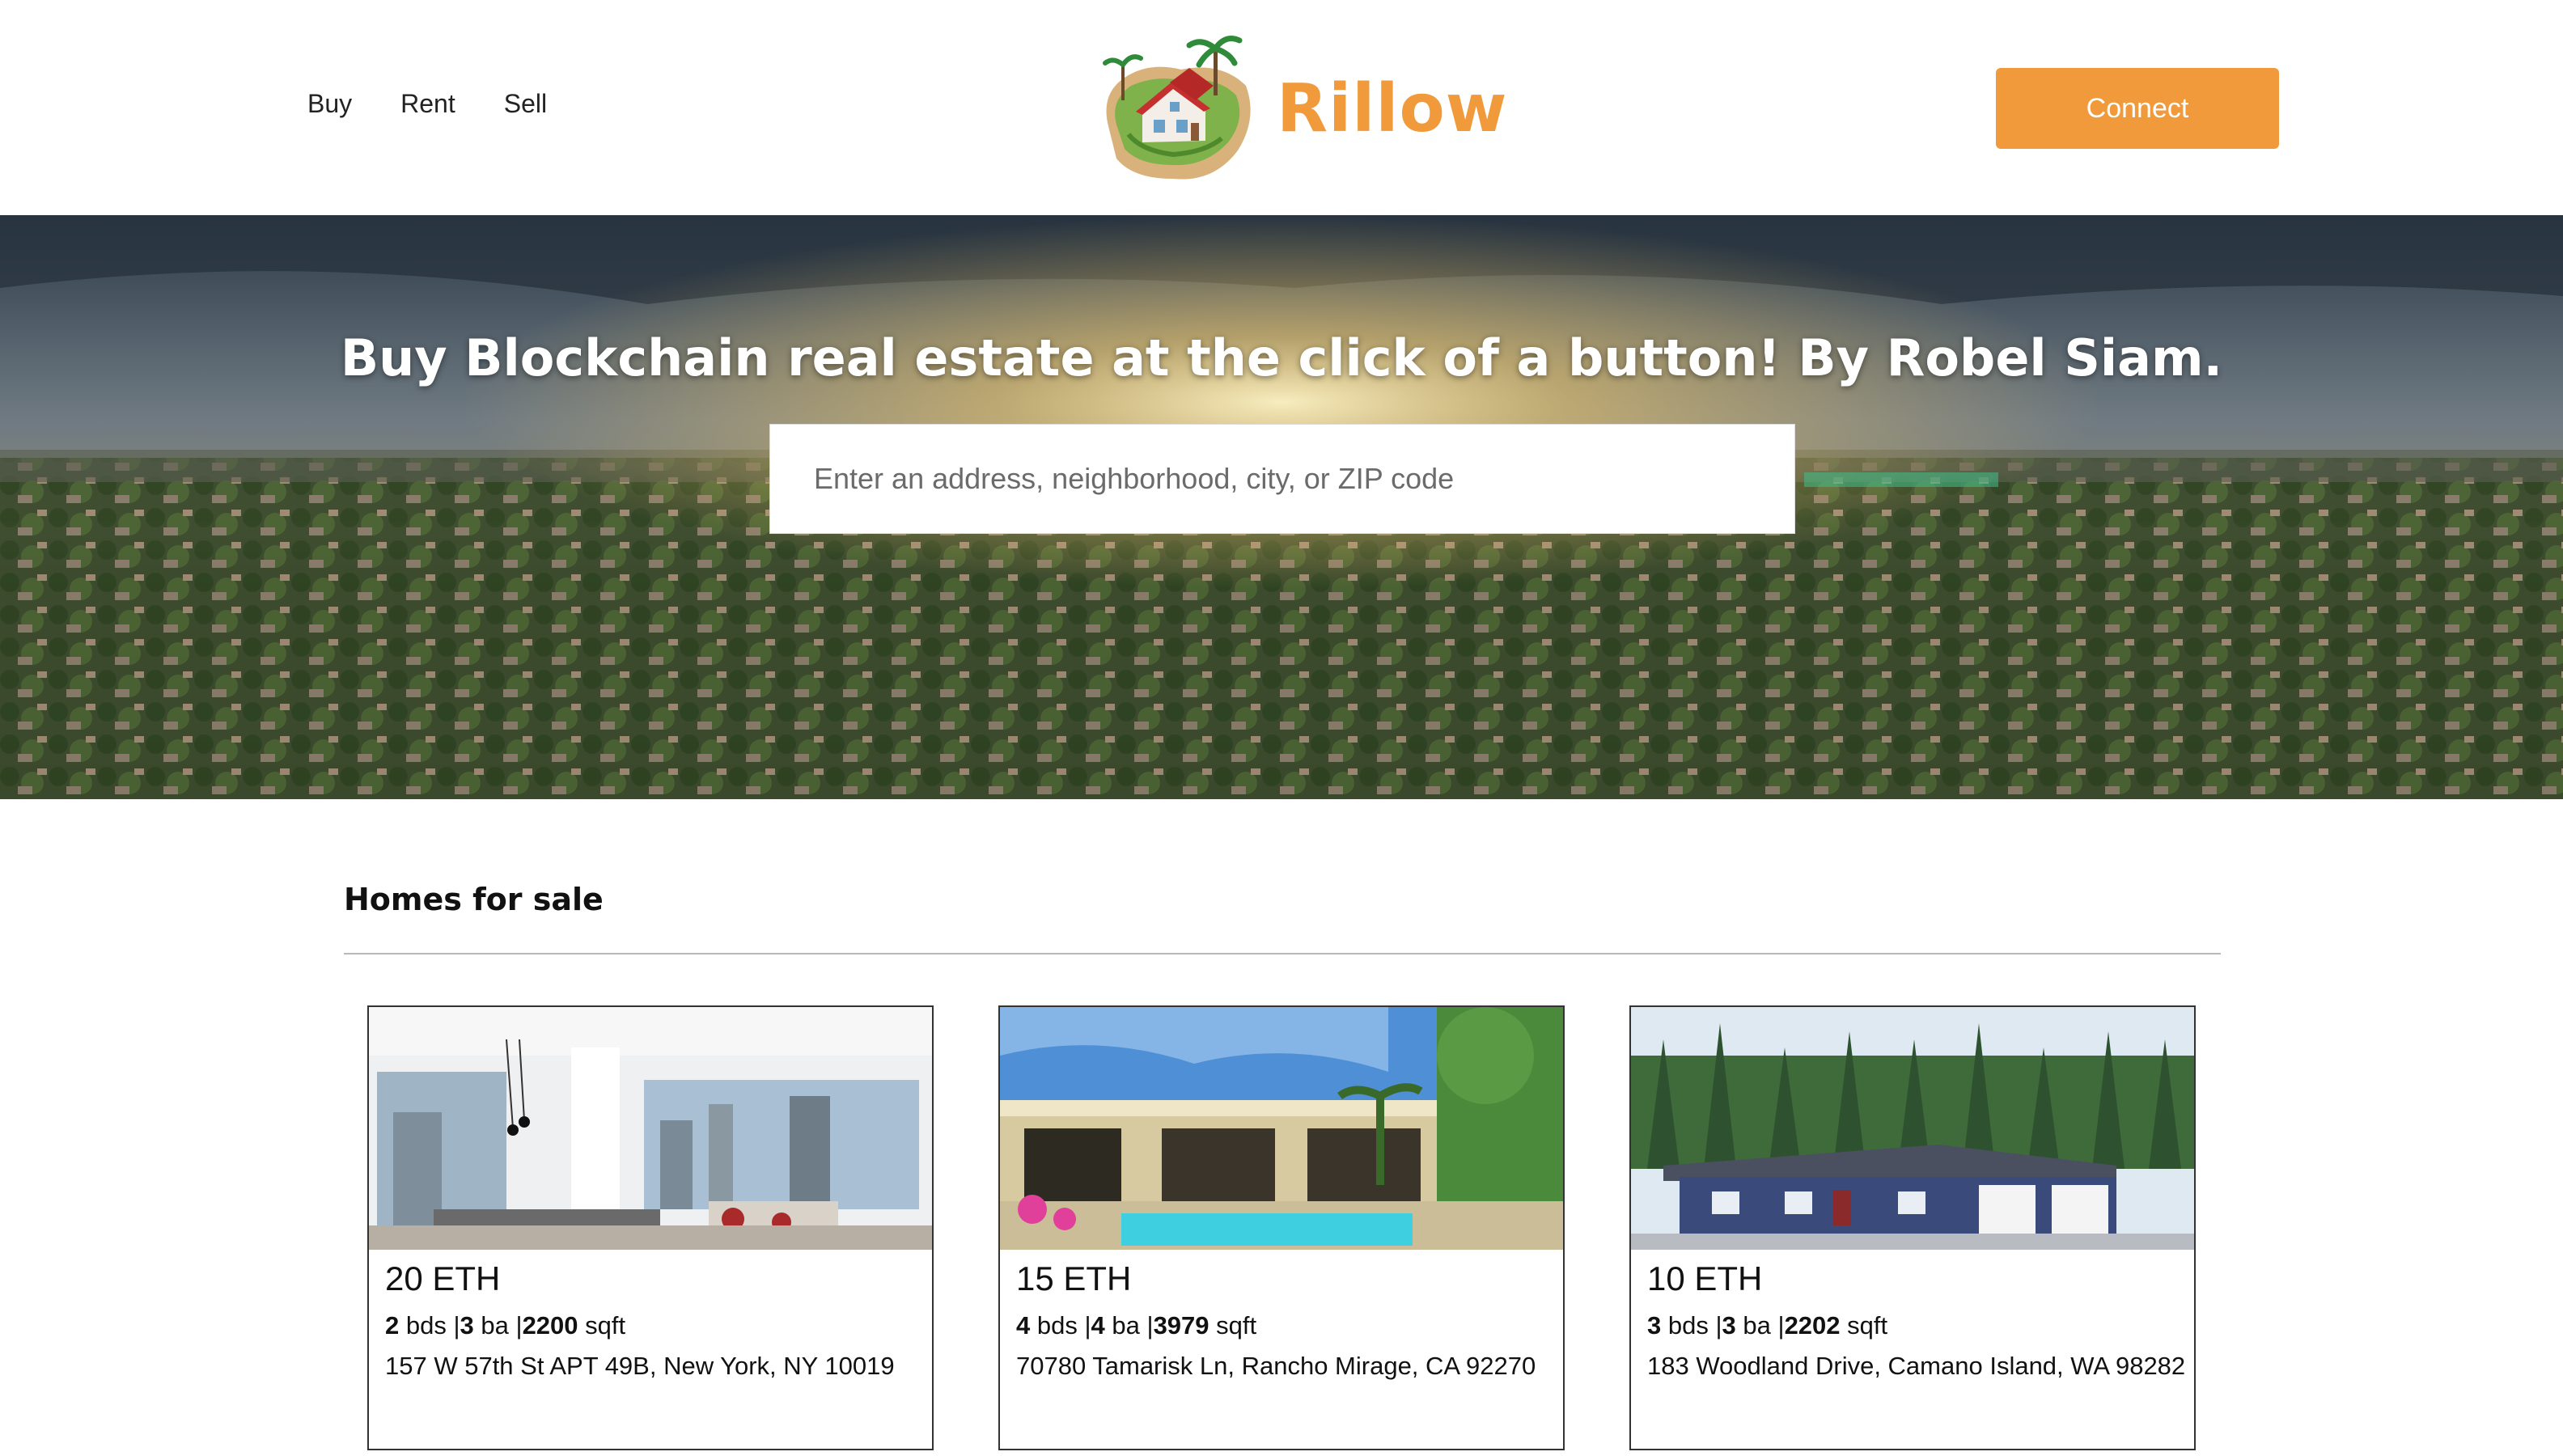 The width and height of the screenshot is (2563, 1456). Describe the element at coordinates (1282, 953) in the screenshot. I see `section-divider` at that location.